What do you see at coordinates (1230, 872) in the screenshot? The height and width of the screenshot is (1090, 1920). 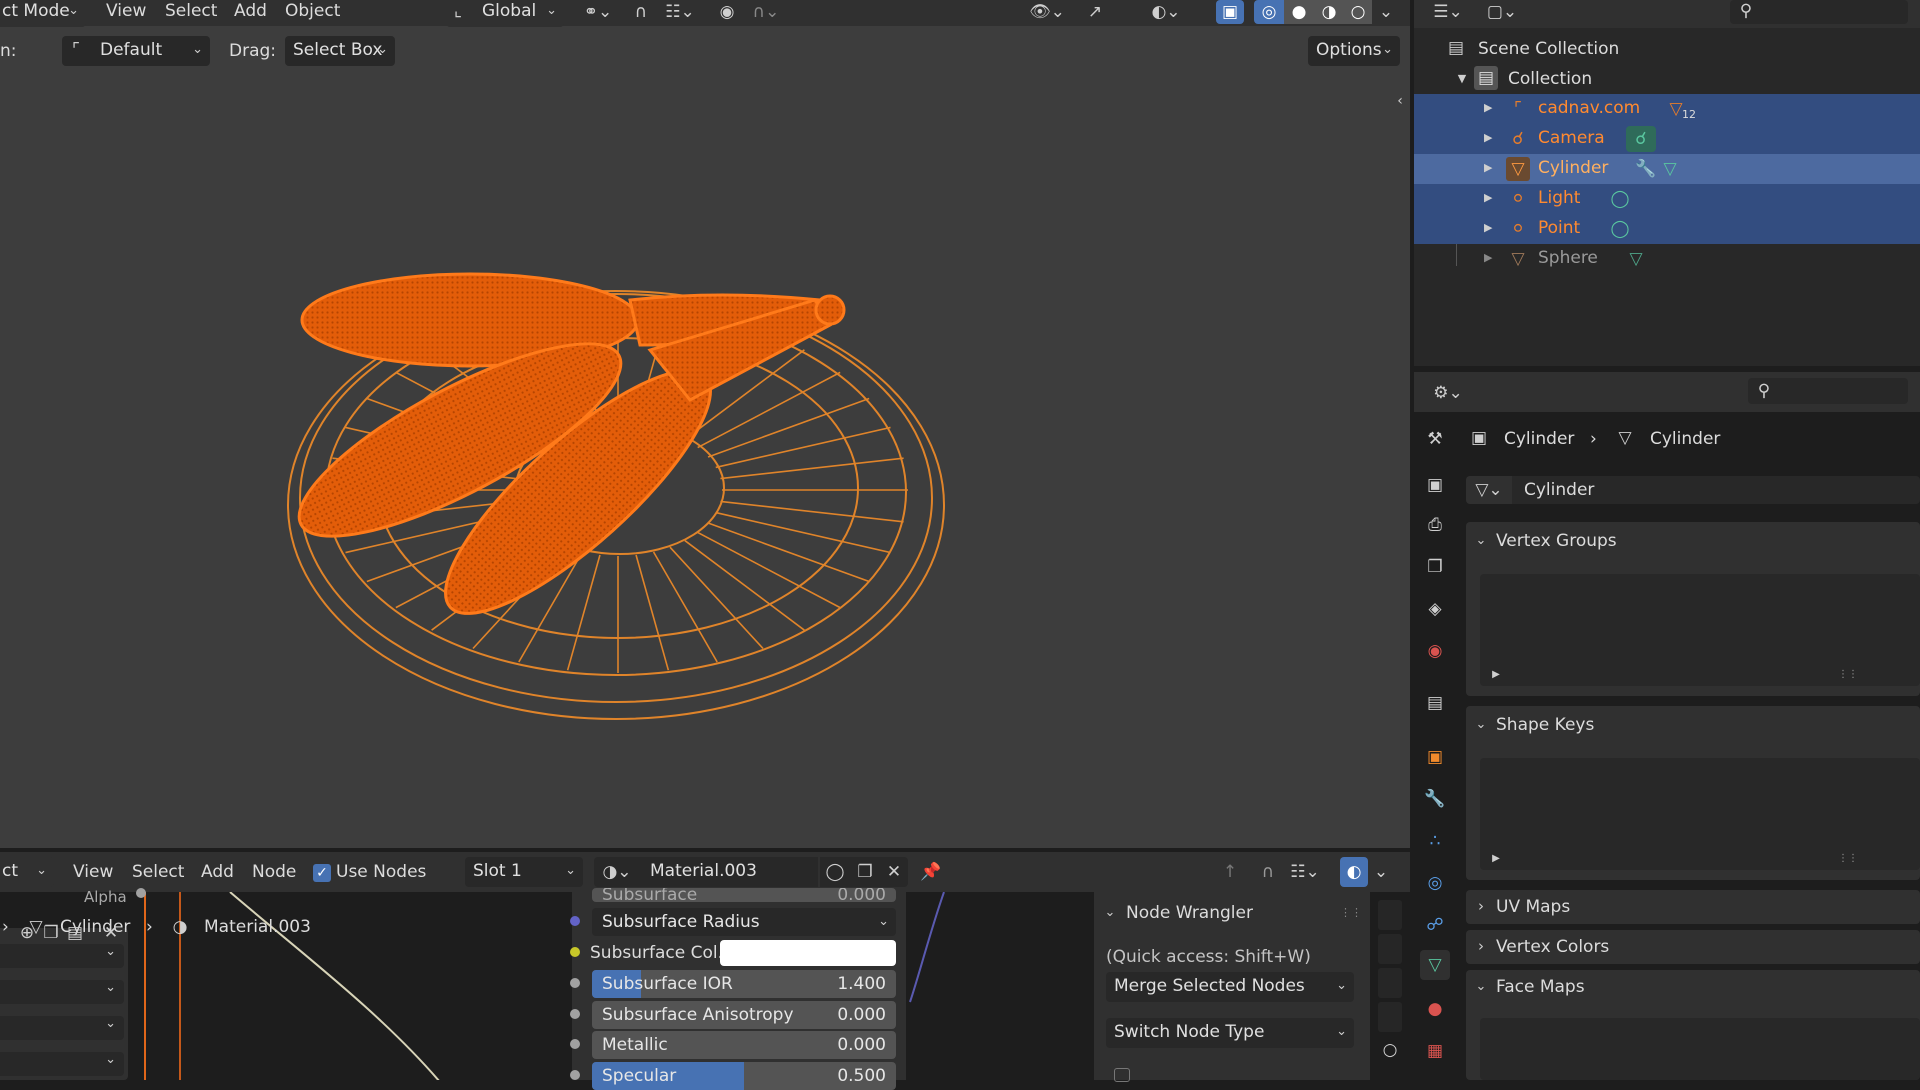 I see `parent-node-icon: ↑` at bounding box center [1230, 872].